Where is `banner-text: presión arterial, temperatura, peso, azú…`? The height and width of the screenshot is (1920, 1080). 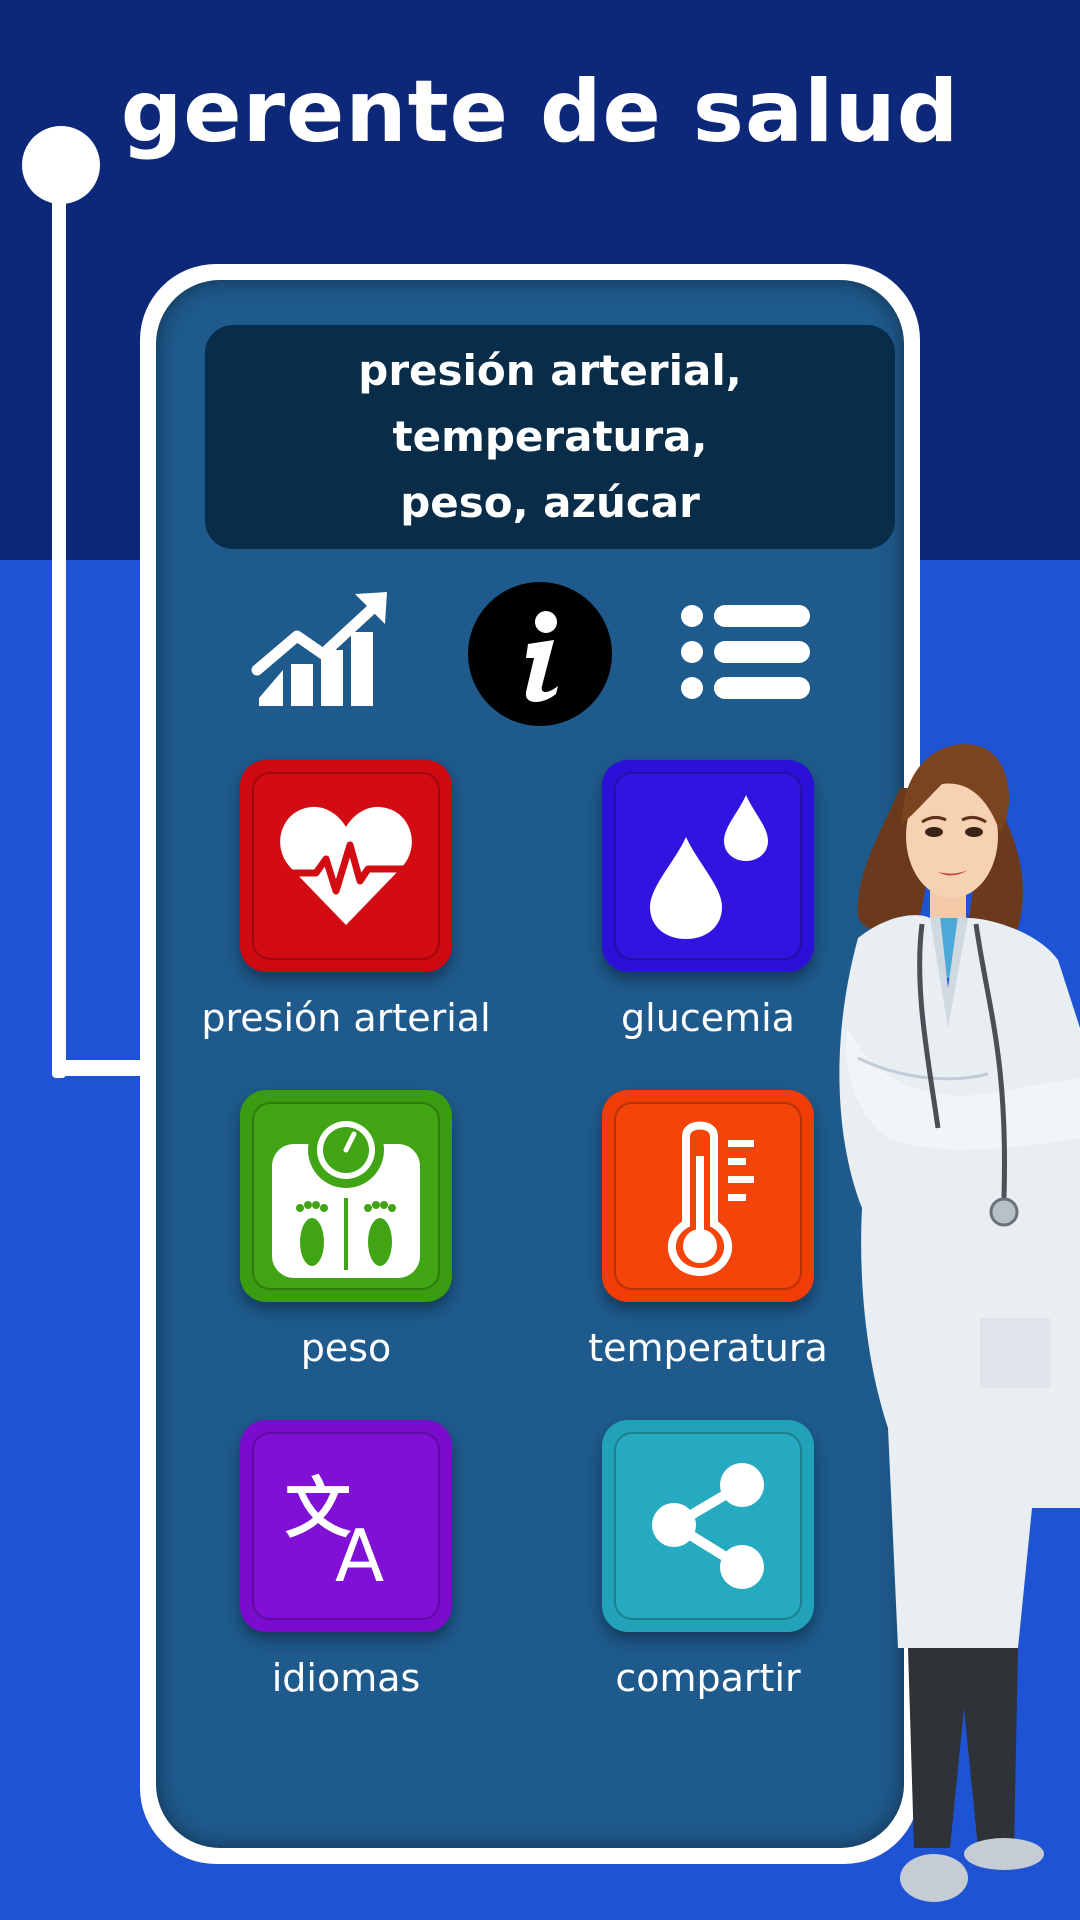 banner-text: presión arterial, temperatura, peso, azú… is located at coordinates (550, 437).